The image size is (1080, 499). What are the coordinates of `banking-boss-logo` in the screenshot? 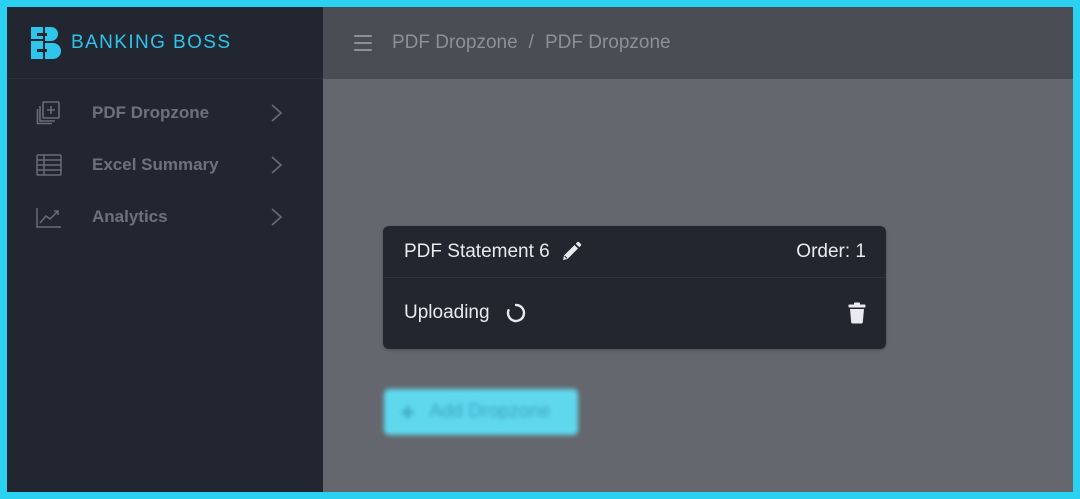 It's located at (46, 42).